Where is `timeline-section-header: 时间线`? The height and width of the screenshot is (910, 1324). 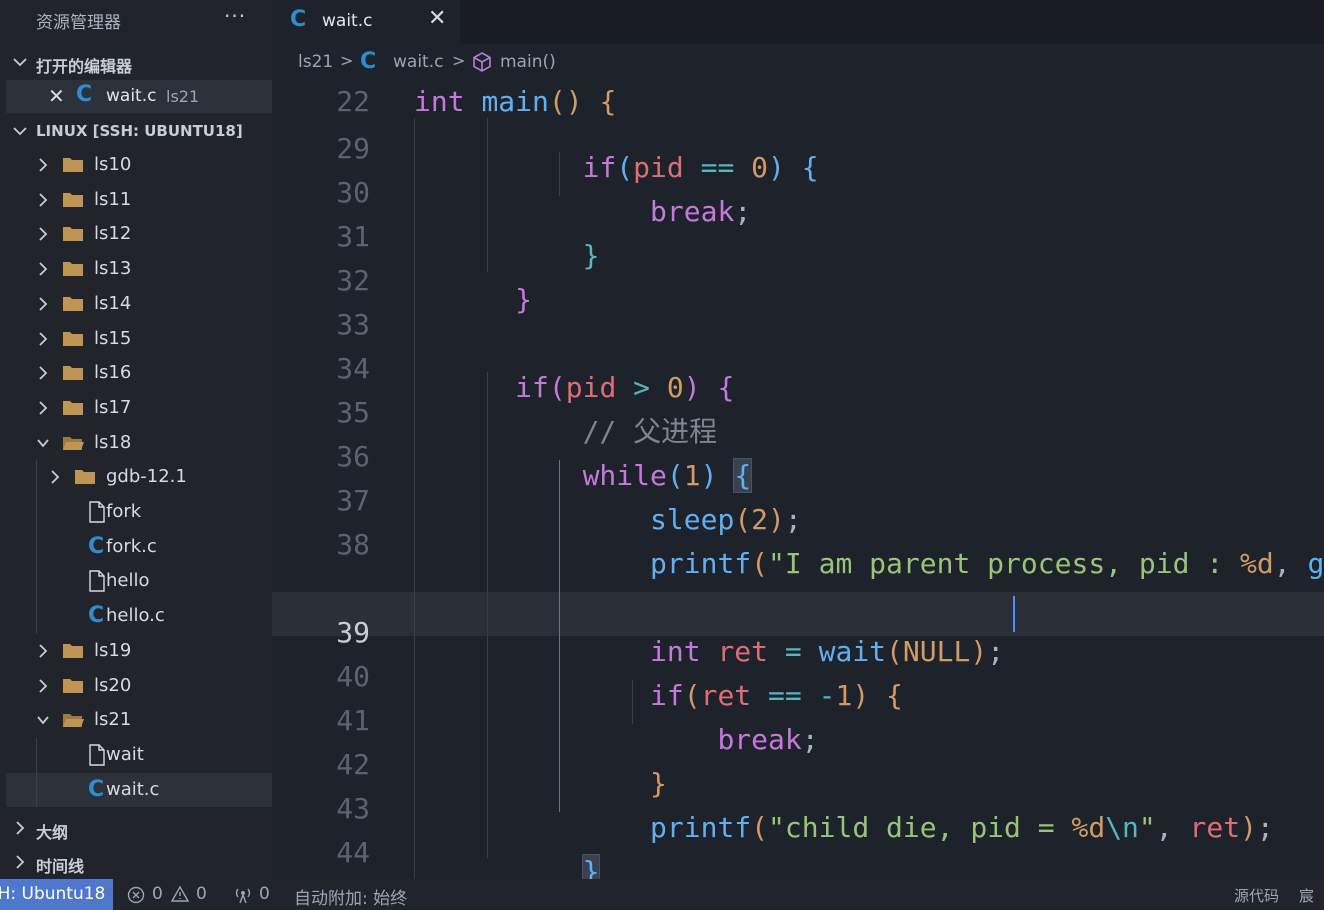 timeline-section-header: 时间线 is located at coordinates (136, 862).